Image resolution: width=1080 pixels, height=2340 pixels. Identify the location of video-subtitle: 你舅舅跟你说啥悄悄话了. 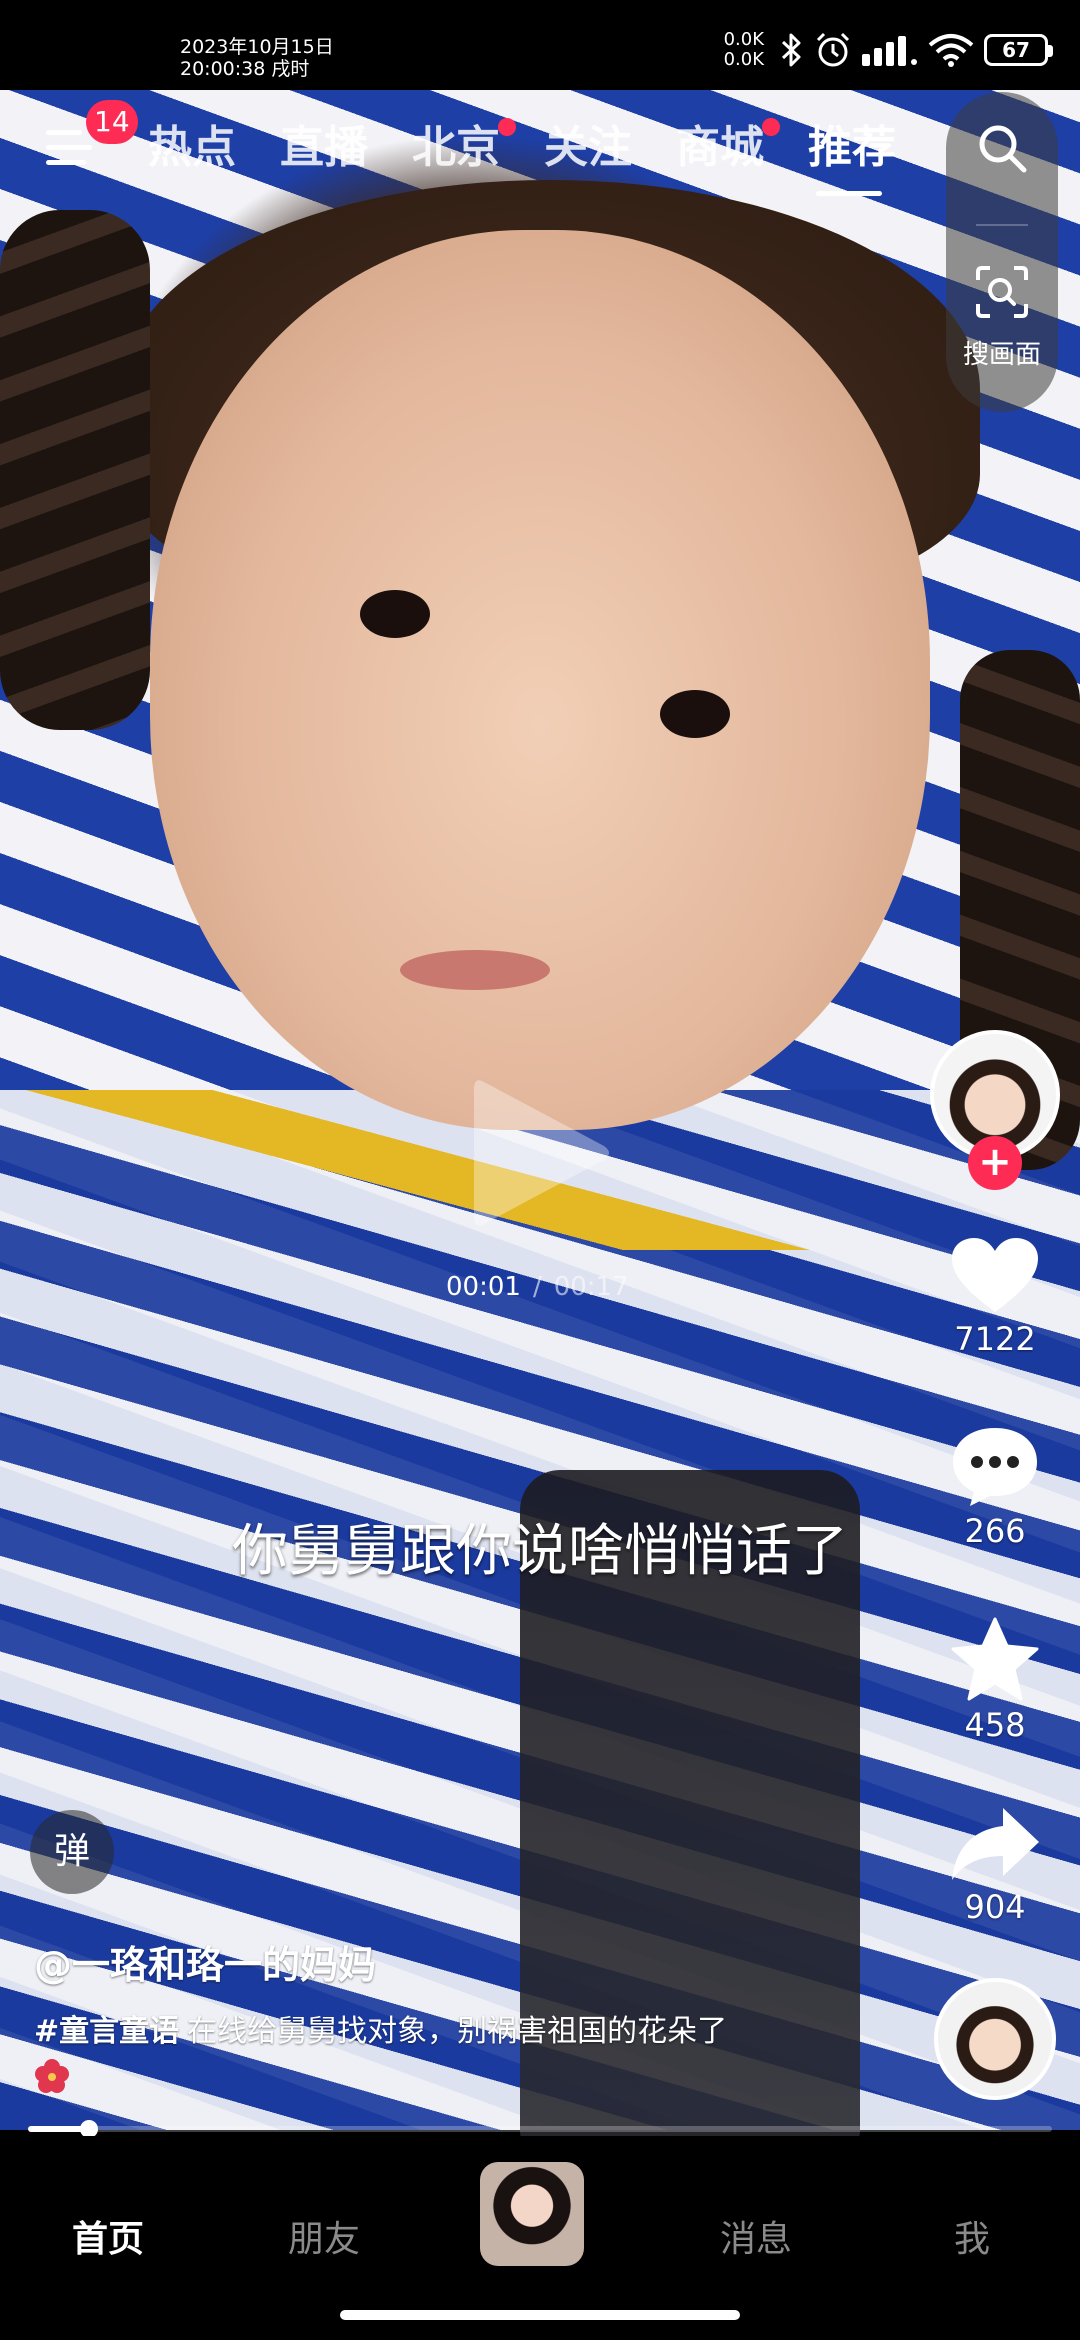
(540, 1551).